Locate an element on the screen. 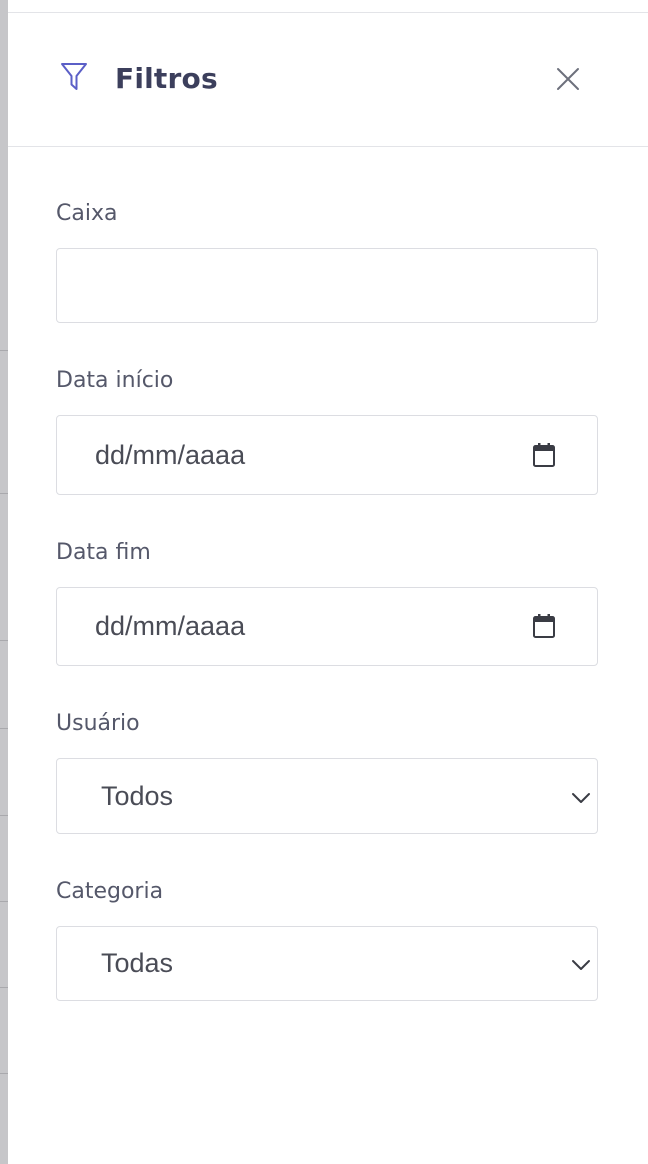 This screenshot has width=648, height=1164. data-fim-label: Data fim is located at coordinates (103, 552).